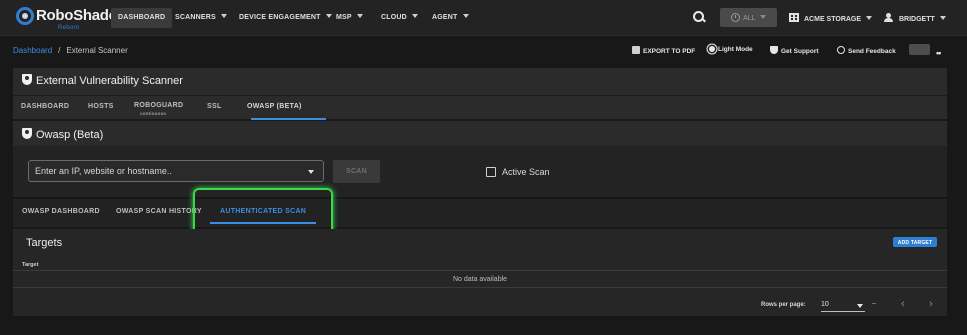  Describe the element at coordinates (903, 304) in the screenshot. I see `previous-page-icon: ‹` at that location.